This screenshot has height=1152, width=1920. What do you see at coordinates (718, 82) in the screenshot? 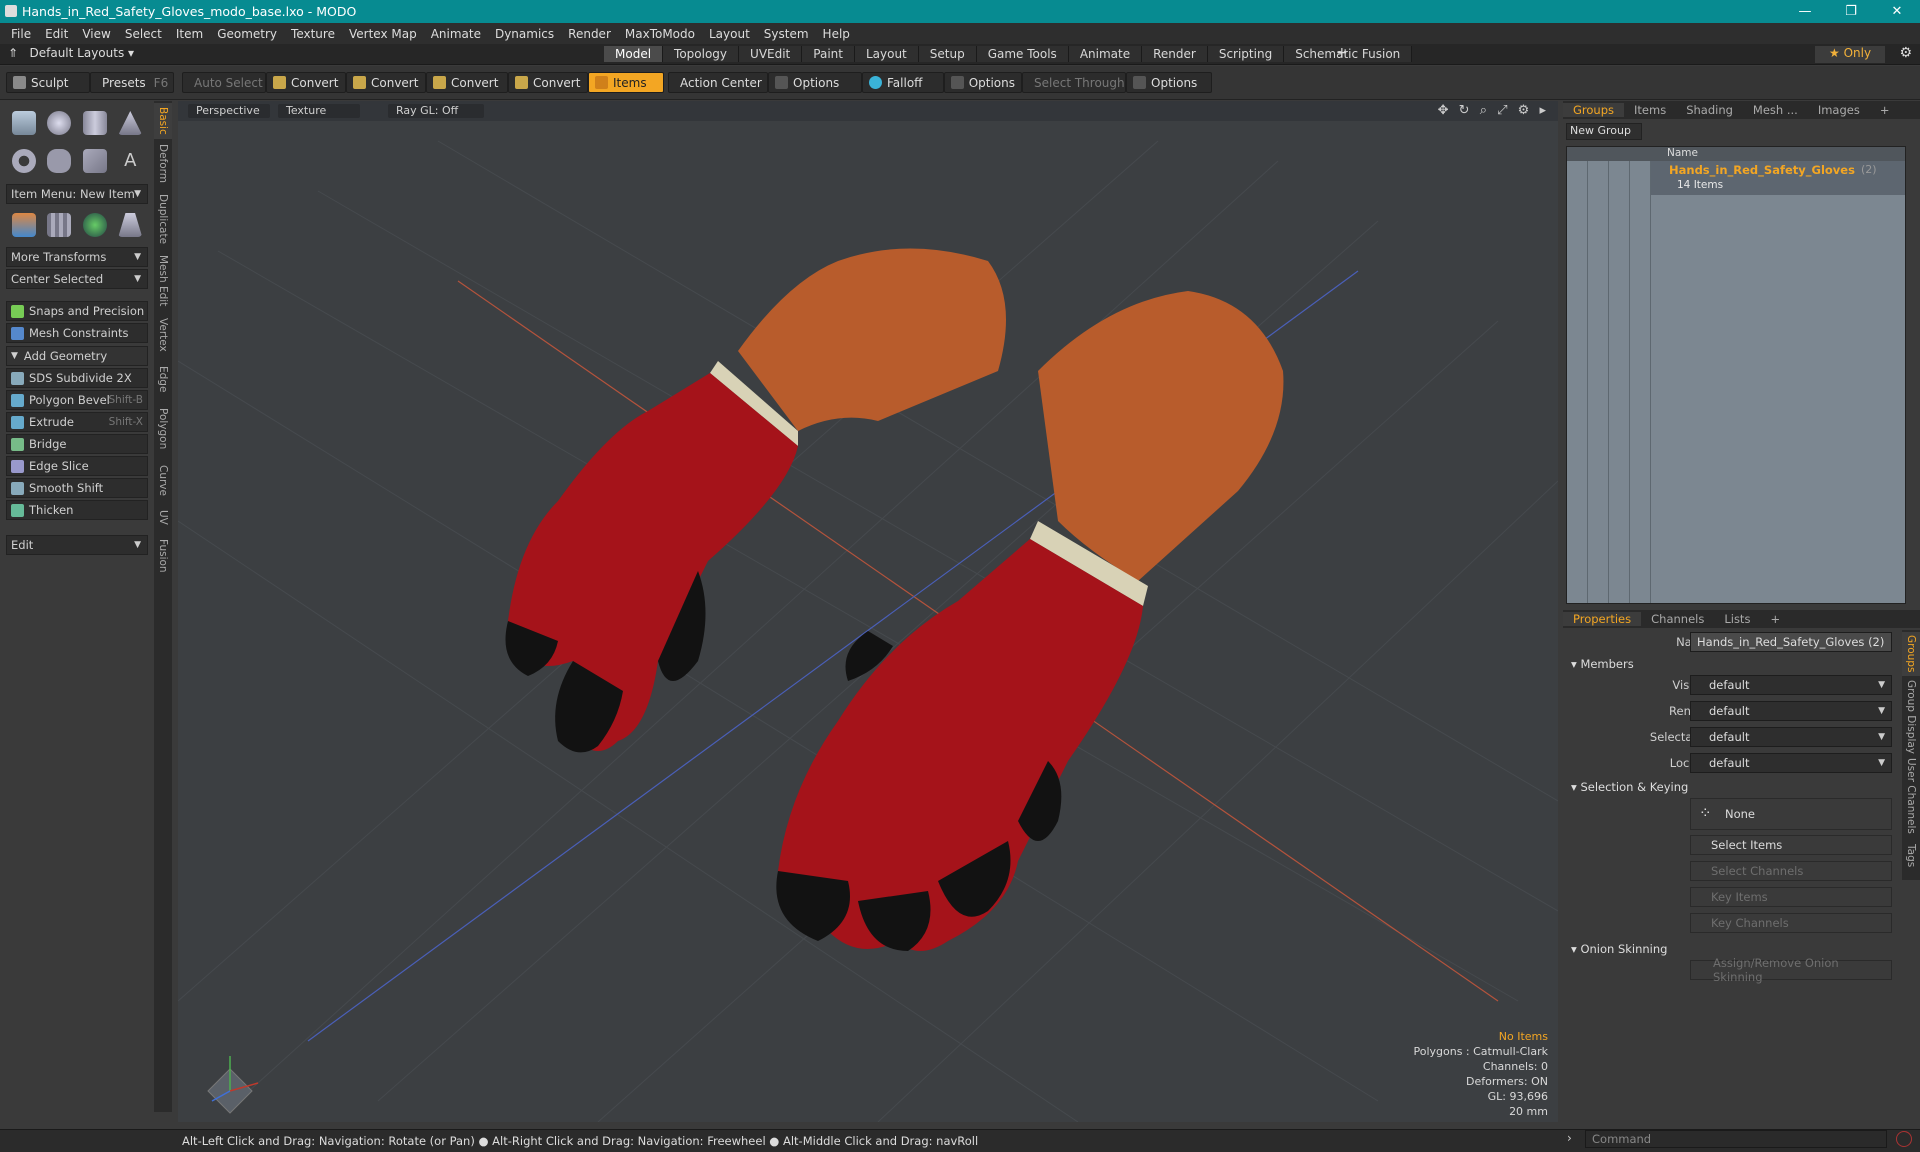
I see `action-center-button: Action Center` at bounding box center [718, 82].